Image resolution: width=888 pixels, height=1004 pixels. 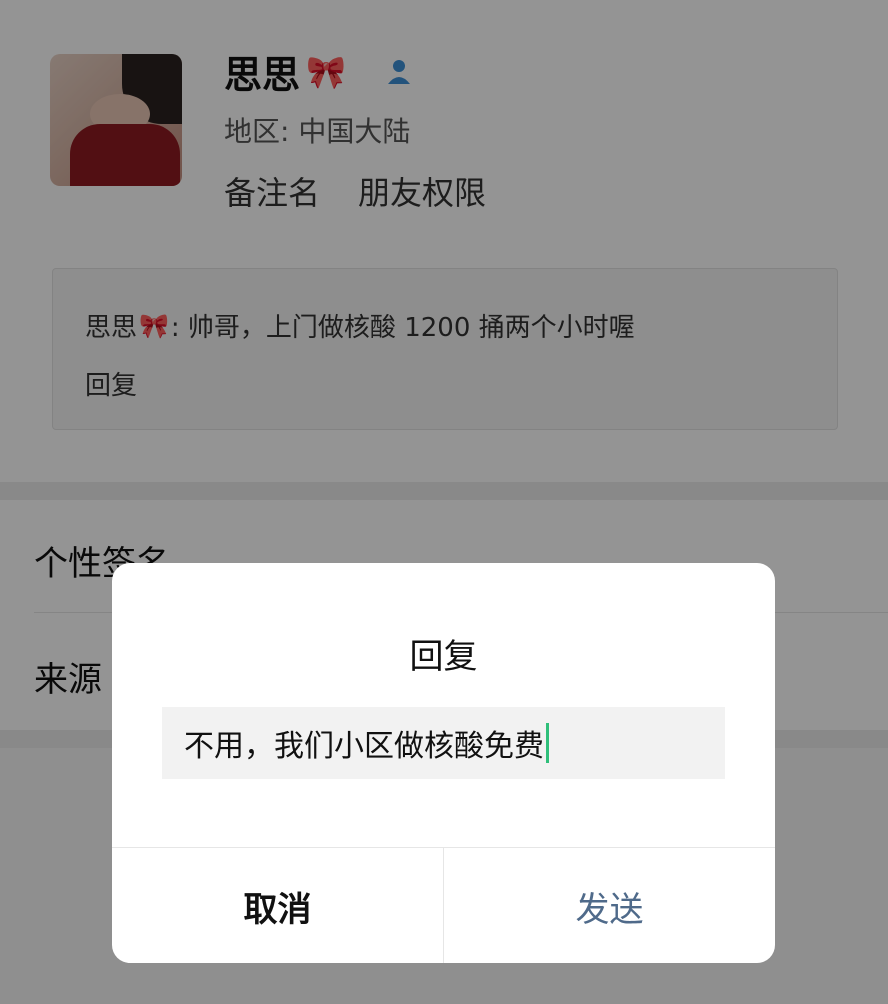 I want to click on reply-input-value: 不用，我们小区做核酸免费, so click(x=364, y=746).